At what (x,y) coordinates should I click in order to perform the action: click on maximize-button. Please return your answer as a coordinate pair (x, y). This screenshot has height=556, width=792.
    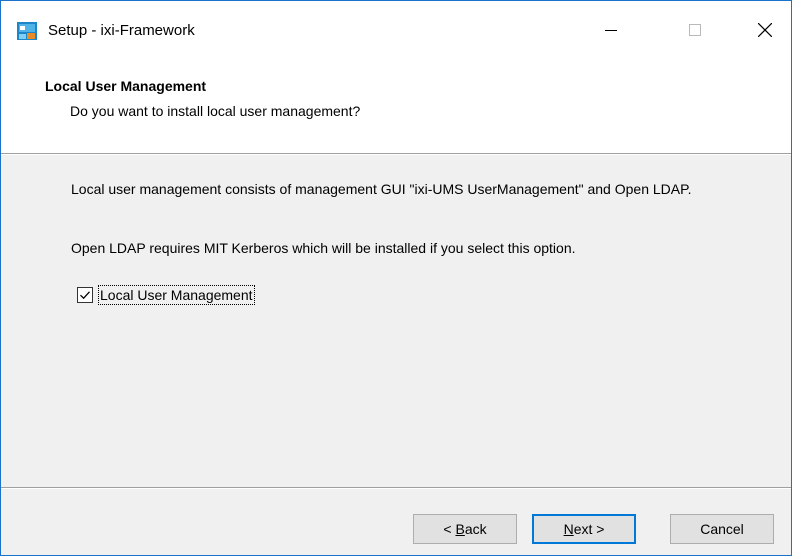
    Looking at the image, I should click on (695, 30).